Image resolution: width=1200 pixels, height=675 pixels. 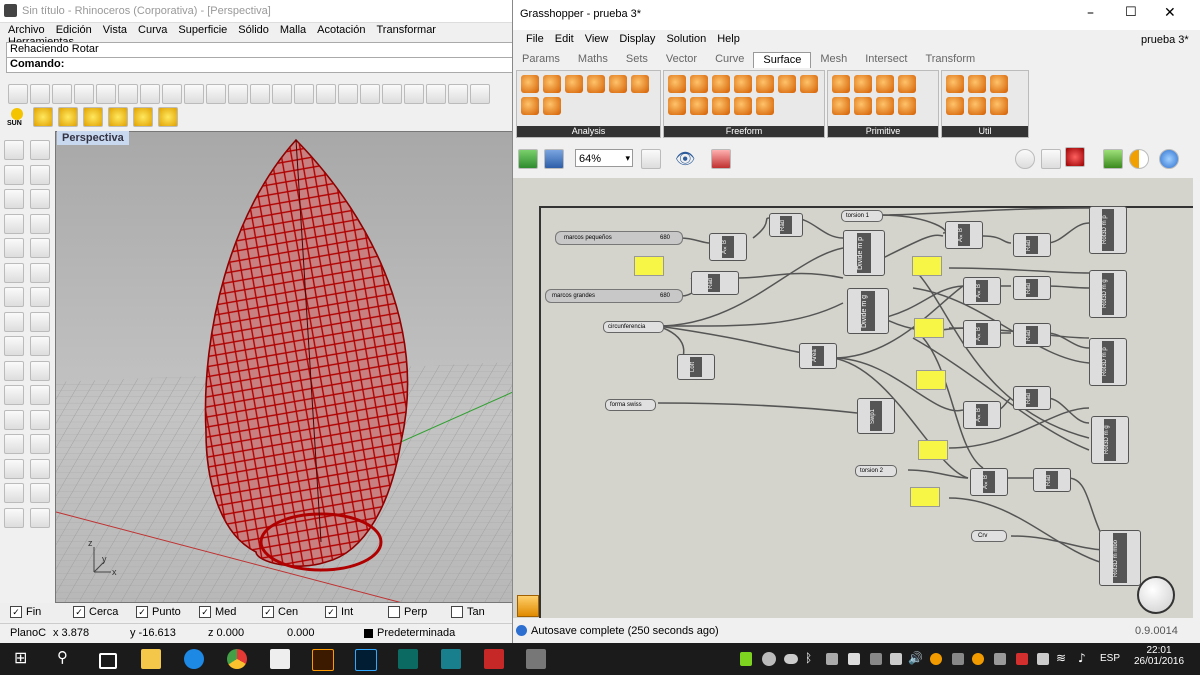 What do you see at coordinates (982, 415) in the screenshot?
I see `component-axb-5: A×B` at bounding box center [982, 415].